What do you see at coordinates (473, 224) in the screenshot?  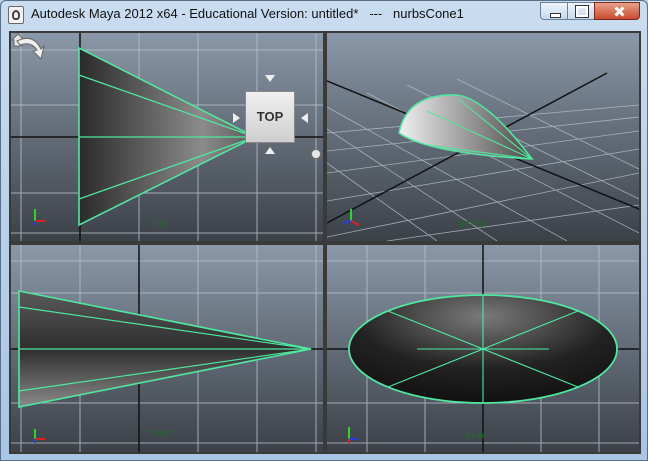 I see `viewport-label-persp: persp` at bounding box center [473, 224].